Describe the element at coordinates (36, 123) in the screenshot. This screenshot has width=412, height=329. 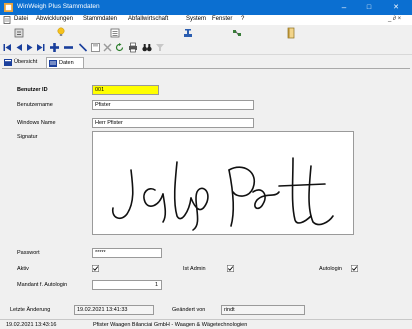
I see `windows-name-label: Windows Name` at that location.